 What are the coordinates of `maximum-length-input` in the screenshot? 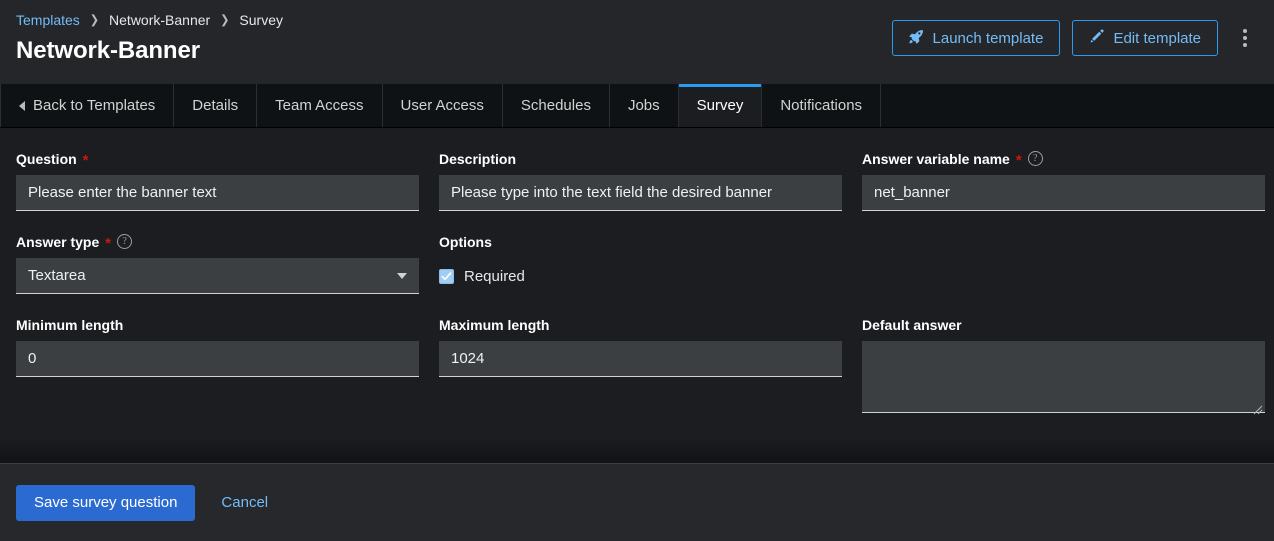 It's located at (640, 359).